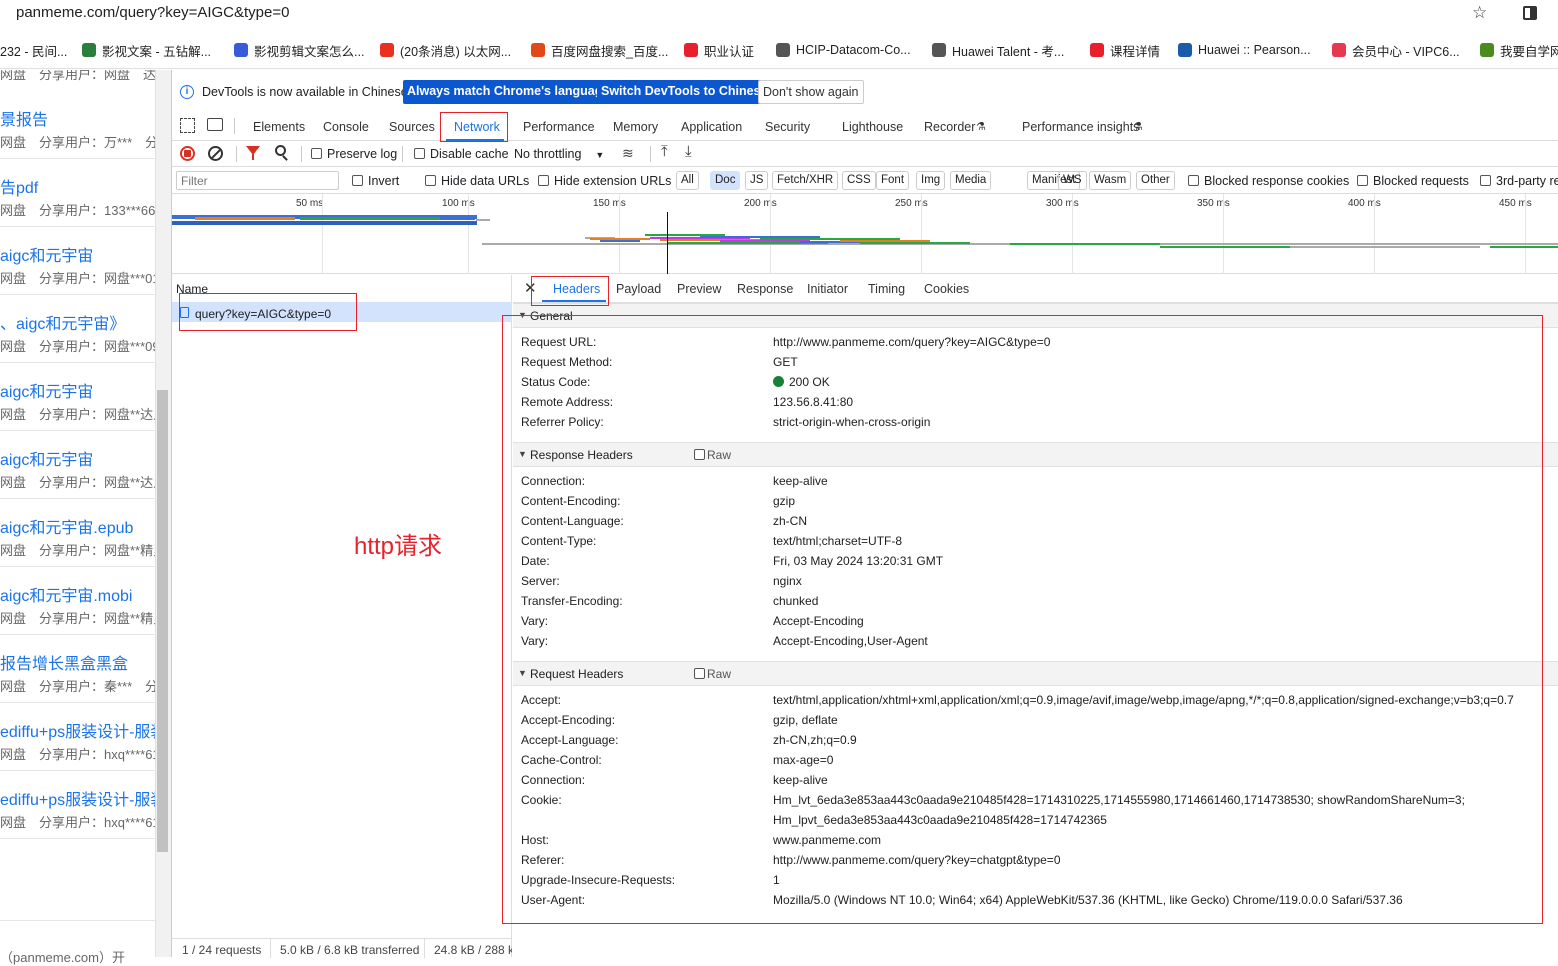  What do you see at coordinates (787, 127) in the screenshot?
I see `tab-security: Security` at bounding box center [787, 127].